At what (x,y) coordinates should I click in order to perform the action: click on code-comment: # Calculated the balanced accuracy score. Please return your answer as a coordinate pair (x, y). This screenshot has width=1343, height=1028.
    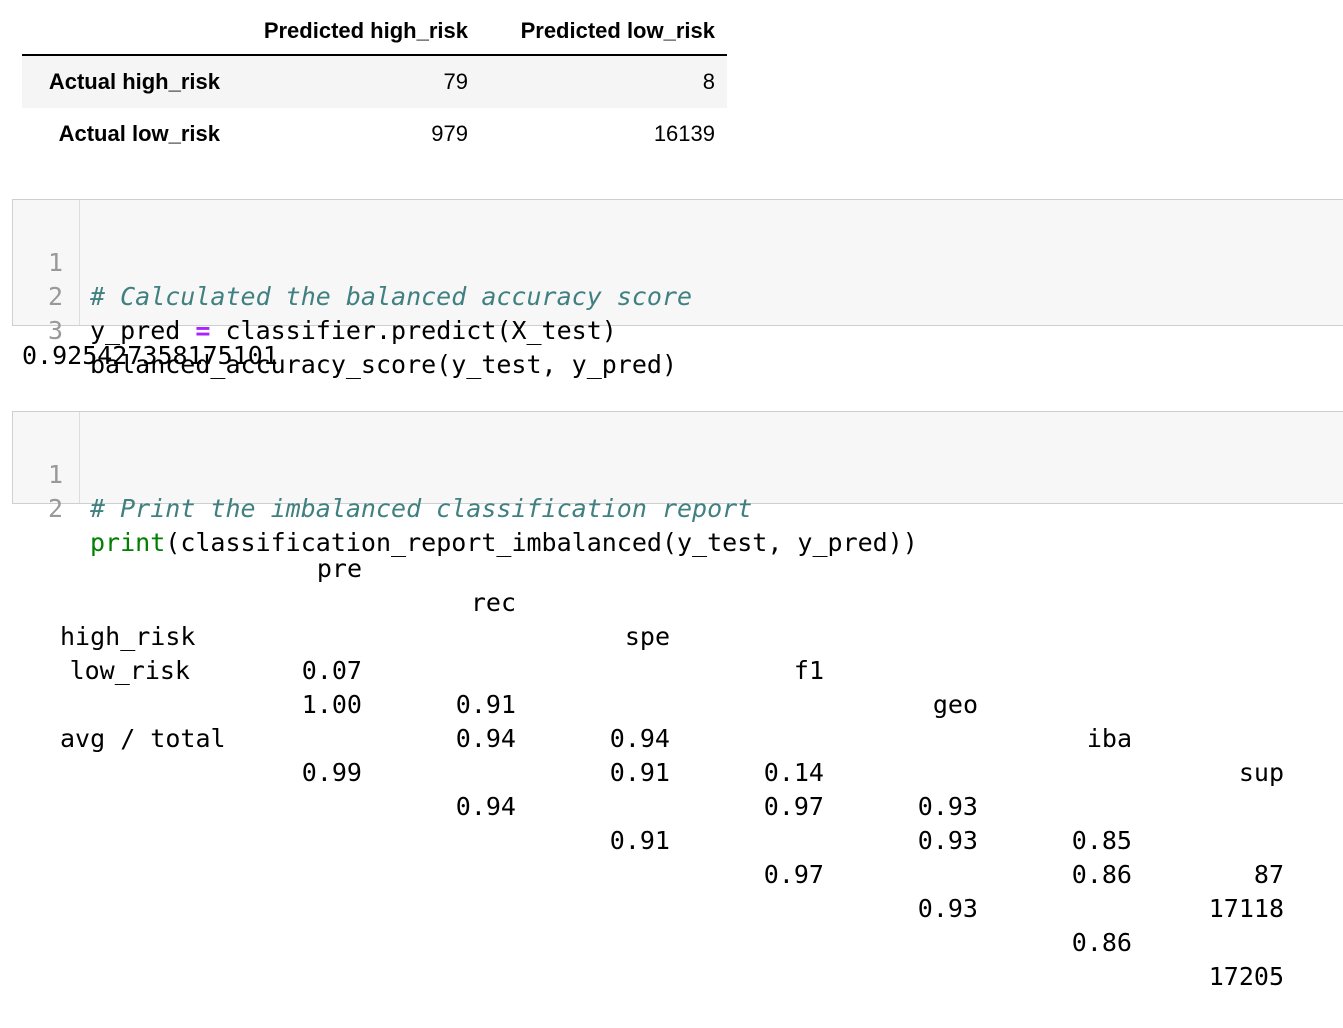
    Looking at the image, I should click on (391, 296).